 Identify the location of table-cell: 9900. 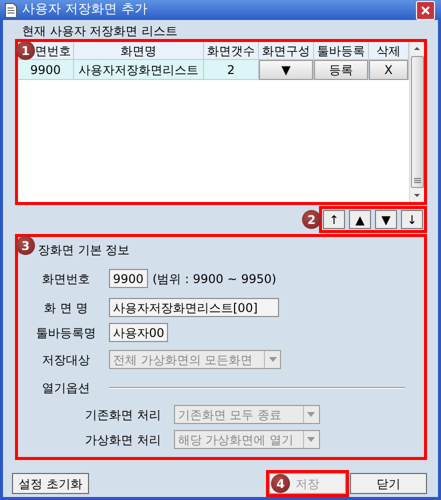
(46, 70).